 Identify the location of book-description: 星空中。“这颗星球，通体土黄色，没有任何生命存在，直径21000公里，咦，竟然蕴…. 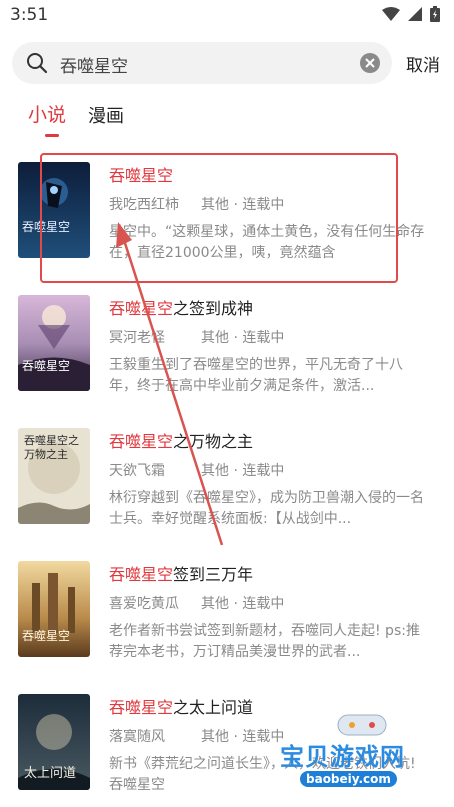
(267, 242).